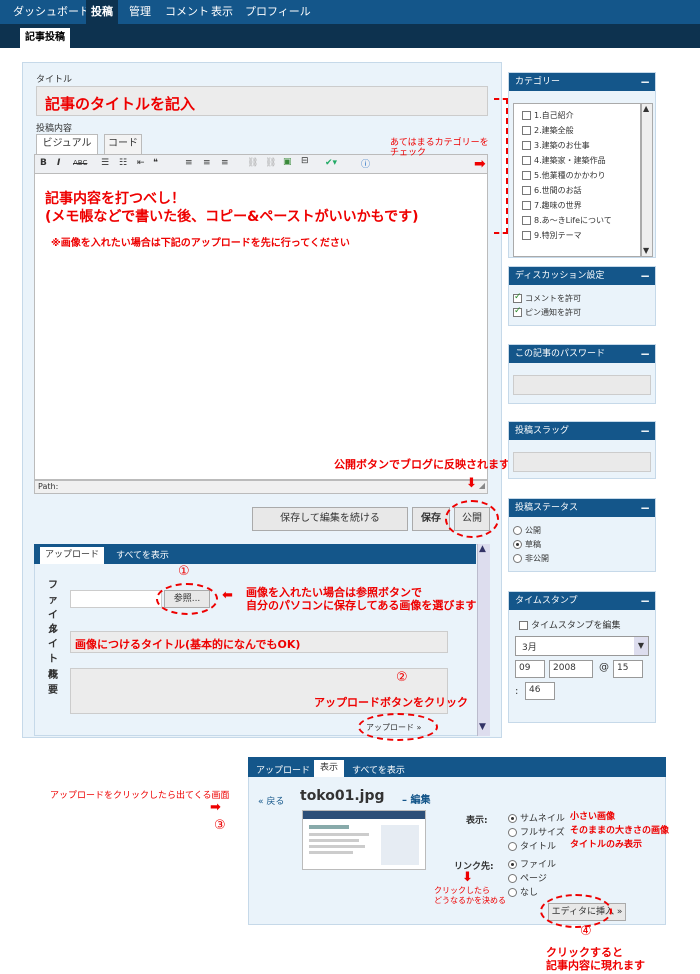 The width and height of the screenshot is (700, 974). I want to click on italic-icon: I, so click(58, 163).